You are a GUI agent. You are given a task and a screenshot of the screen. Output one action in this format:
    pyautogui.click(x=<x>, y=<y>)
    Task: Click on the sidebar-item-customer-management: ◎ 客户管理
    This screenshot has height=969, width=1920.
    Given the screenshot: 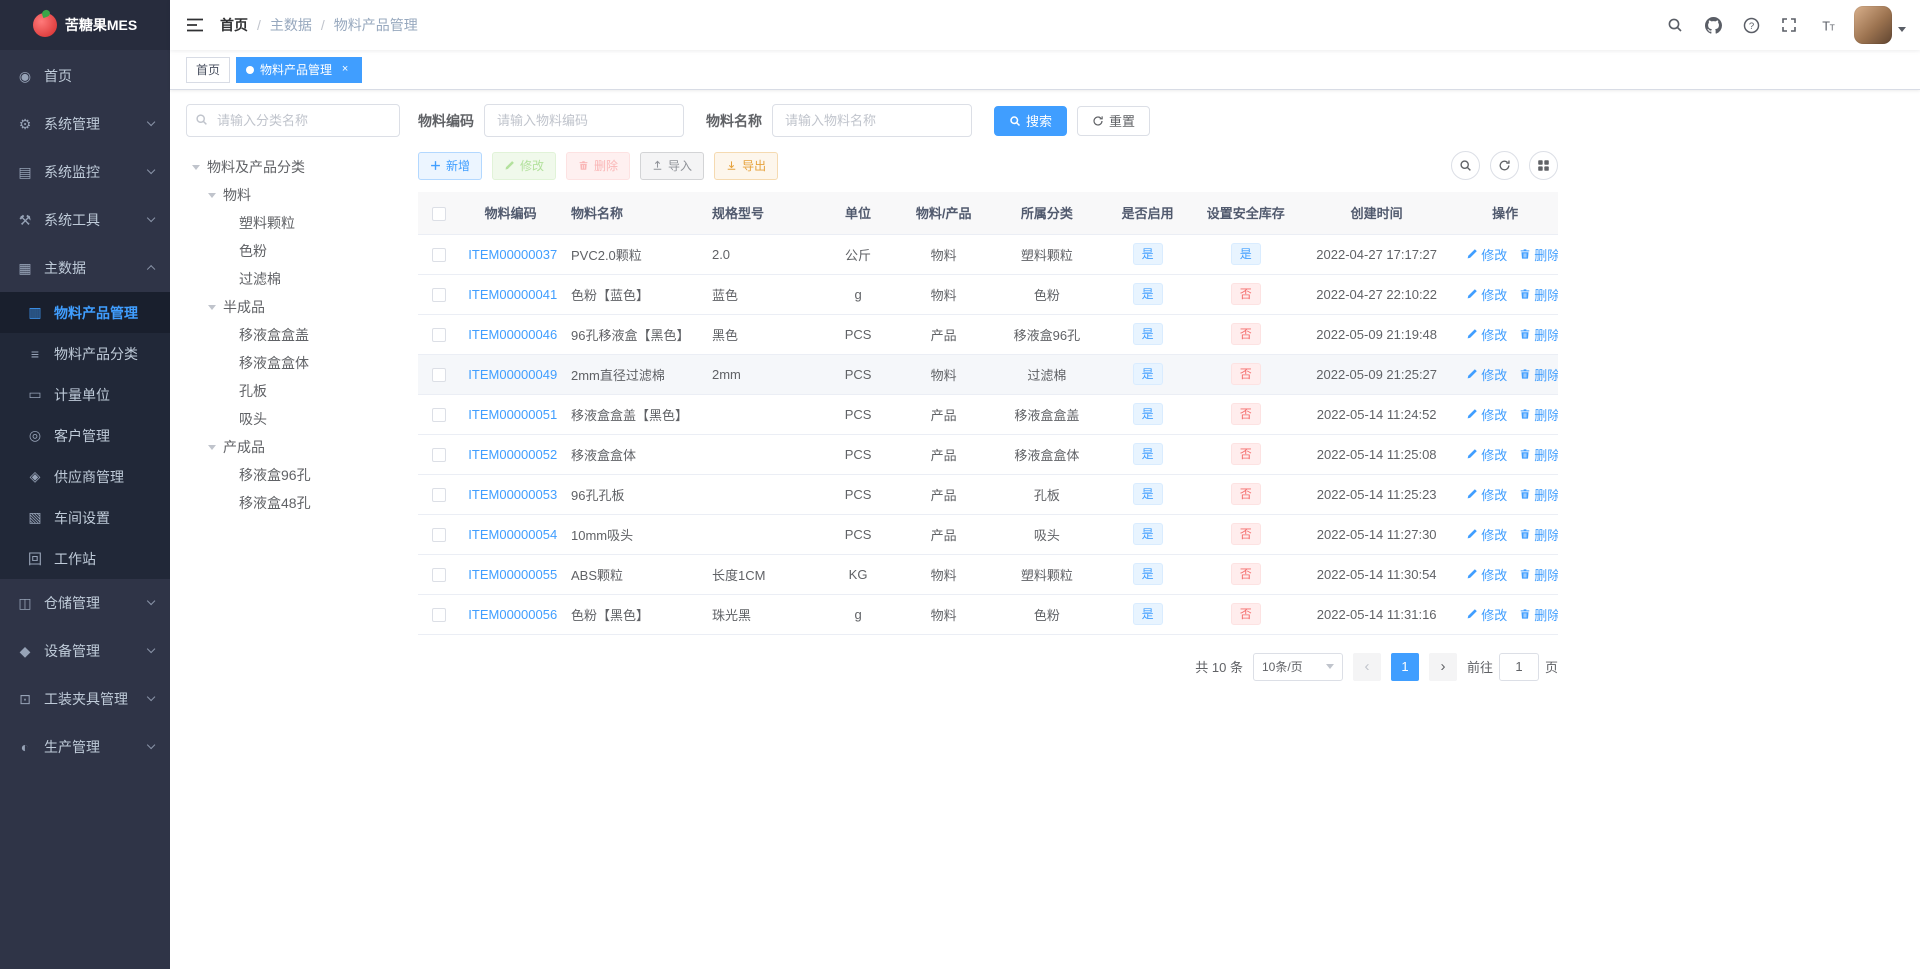 What is the action you would take?
    pyautogui.click(x=85, y=435)
    